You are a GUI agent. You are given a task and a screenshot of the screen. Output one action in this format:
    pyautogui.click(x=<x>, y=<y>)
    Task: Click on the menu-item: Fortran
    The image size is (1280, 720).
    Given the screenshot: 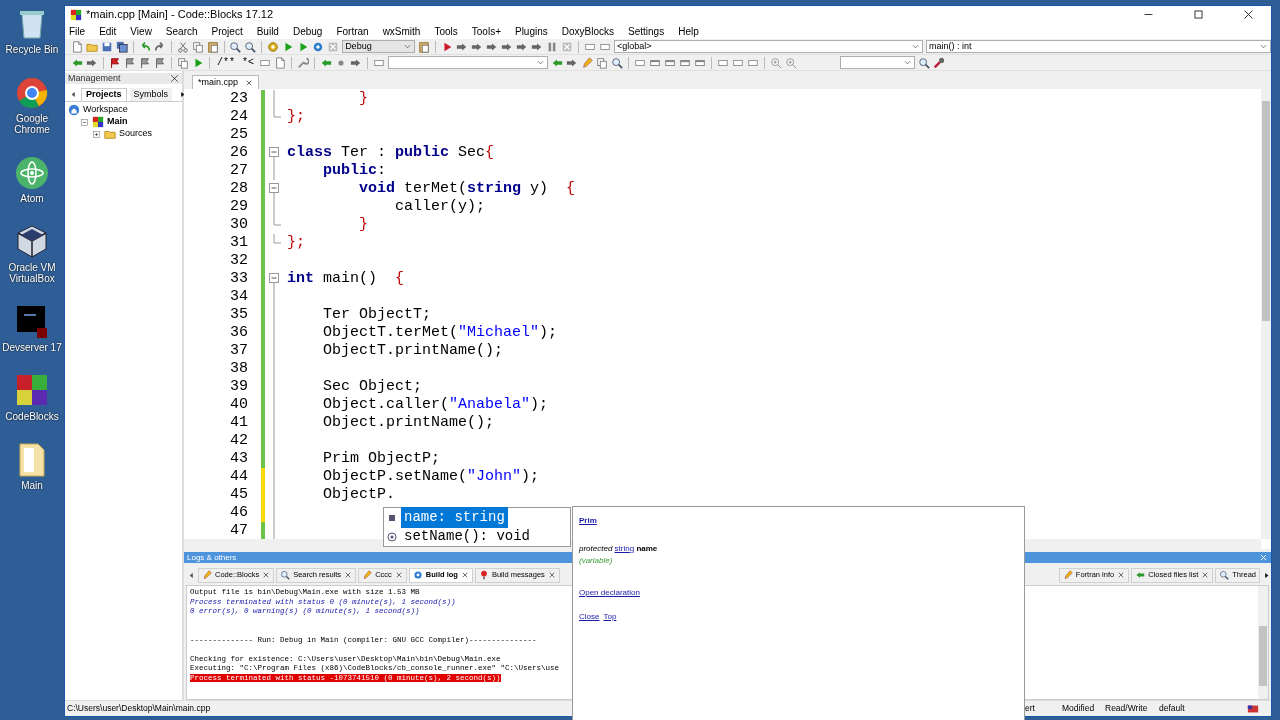 What is the action you would take?
    pyautogui.click(x=352, y=31)
    